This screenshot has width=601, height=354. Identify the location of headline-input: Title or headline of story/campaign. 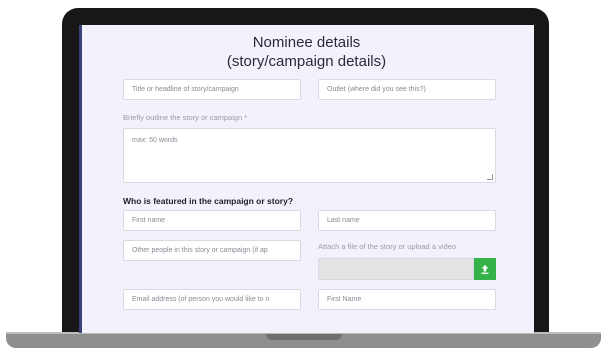
(212, 89).